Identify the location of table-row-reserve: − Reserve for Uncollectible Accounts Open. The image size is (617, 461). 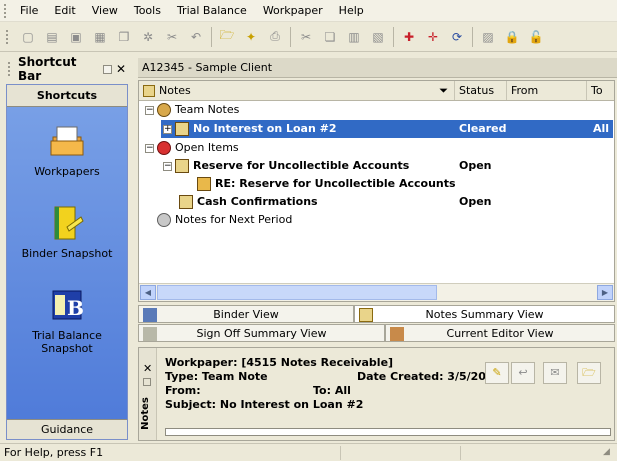
(388, 166).